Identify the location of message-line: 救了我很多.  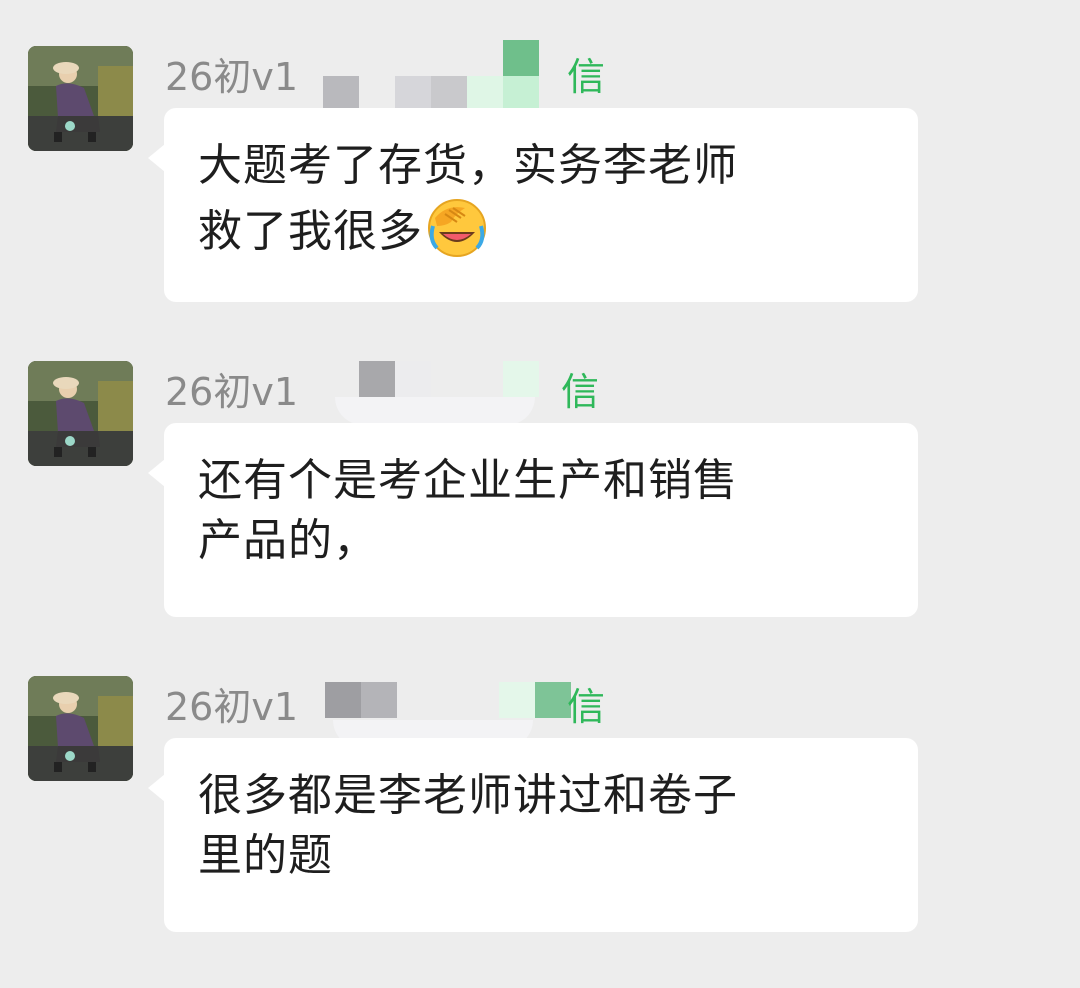
(540, 229).